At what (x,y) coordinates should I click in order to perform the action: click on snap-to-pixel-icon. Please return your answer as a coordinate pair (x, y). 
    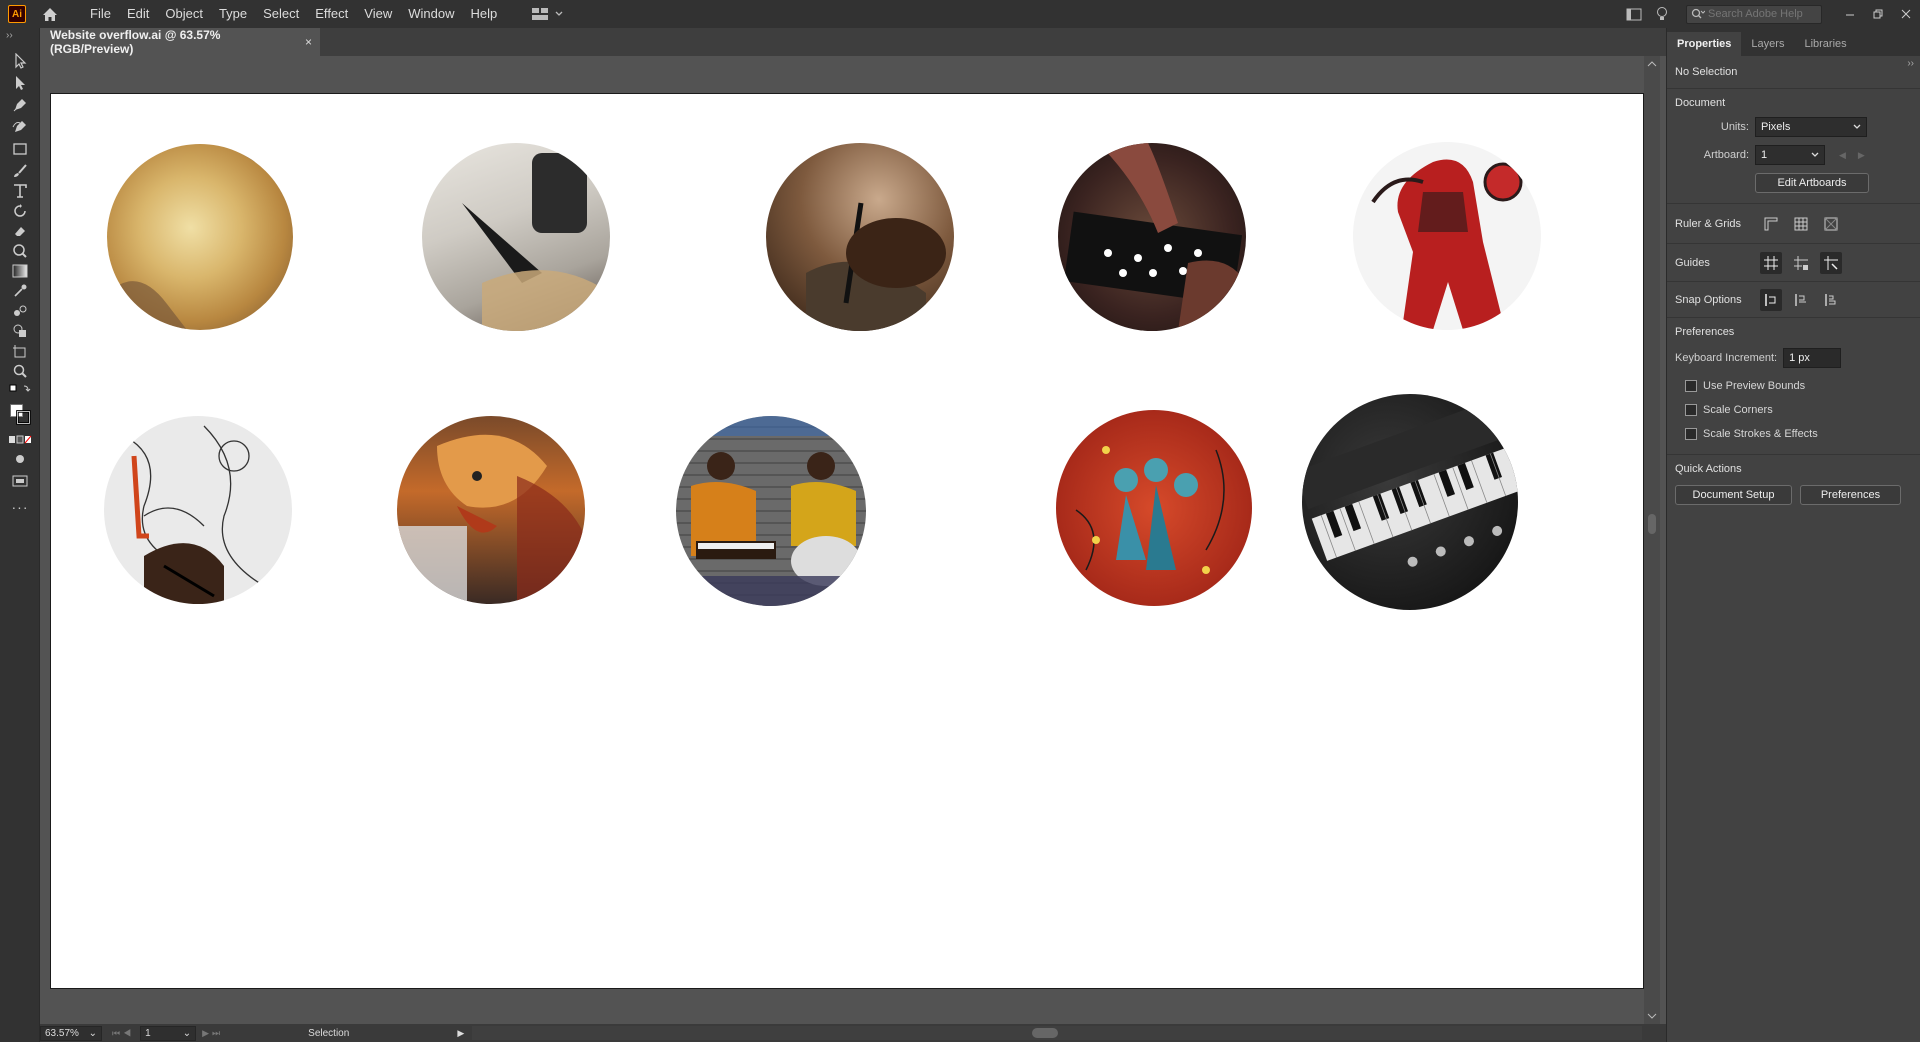
    Looking at the image, I should click on (1801, 300).